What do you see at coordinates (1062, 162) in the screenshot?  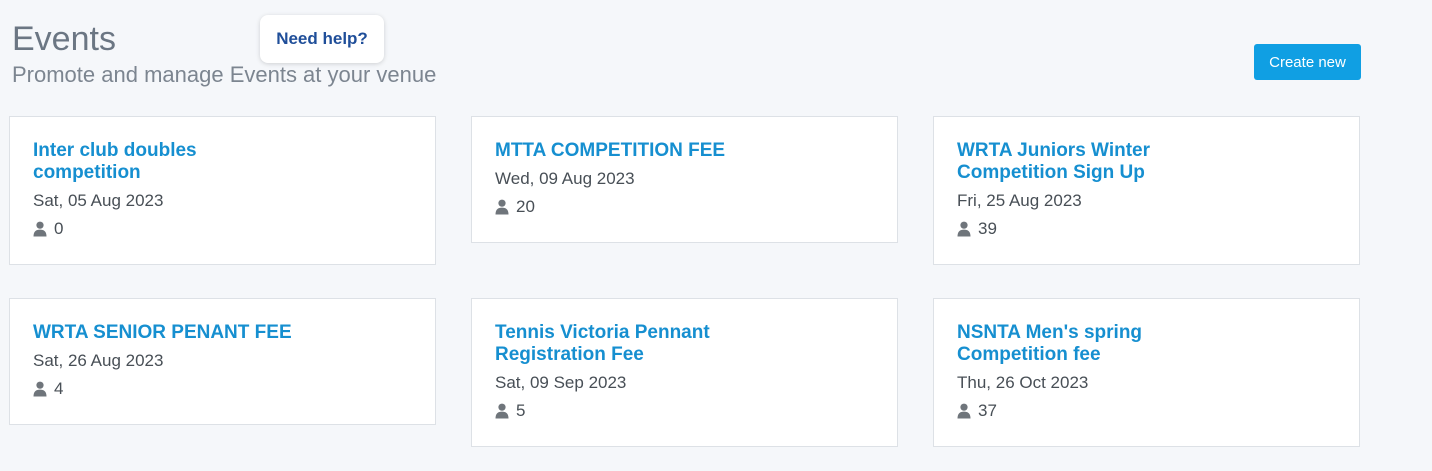 I see `event-title-link: WRTA Juniors Winter Competition Sign Up` at bounding box center [1062, 162].